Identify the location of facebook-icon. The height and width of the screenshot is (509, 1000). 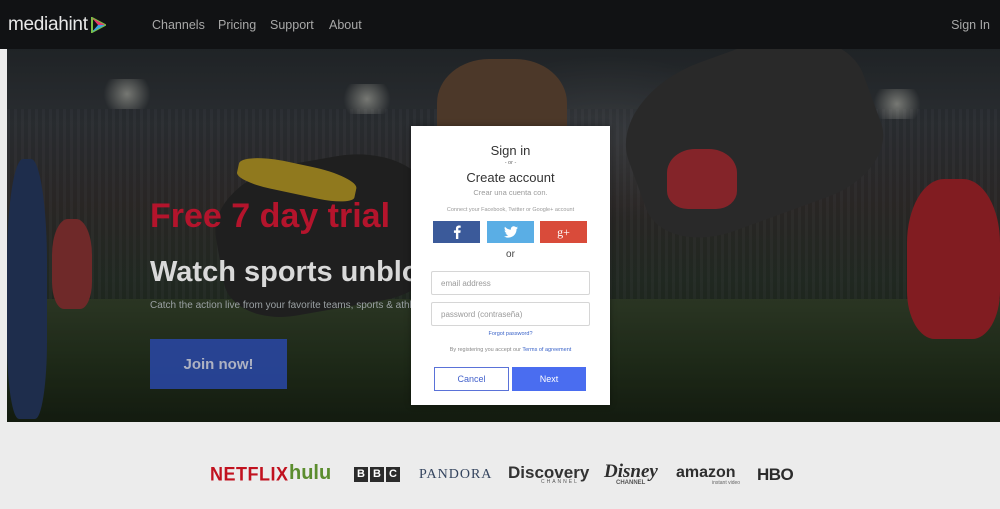
(457, 232).